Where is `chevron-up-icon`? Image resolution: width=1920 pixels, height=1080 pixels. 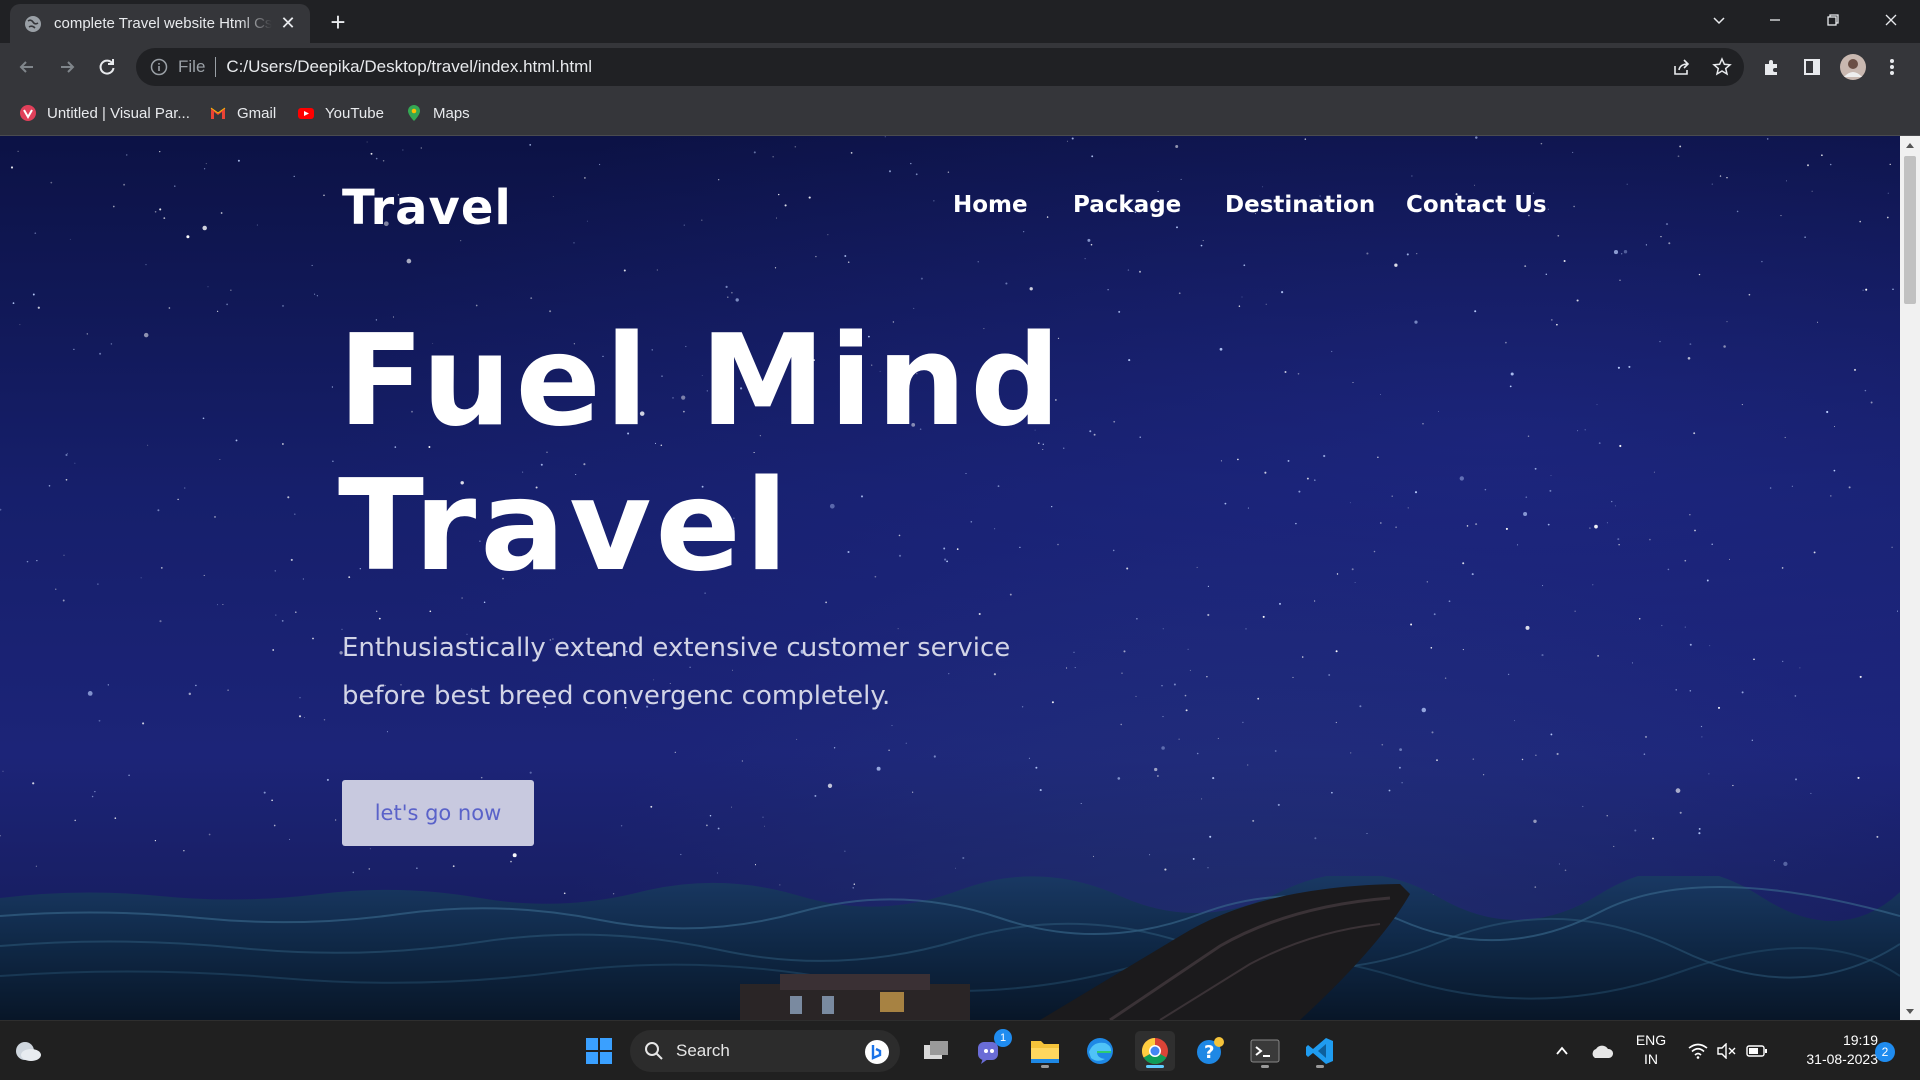 chevron-up-icon is located at coordinates (1562, 1051).